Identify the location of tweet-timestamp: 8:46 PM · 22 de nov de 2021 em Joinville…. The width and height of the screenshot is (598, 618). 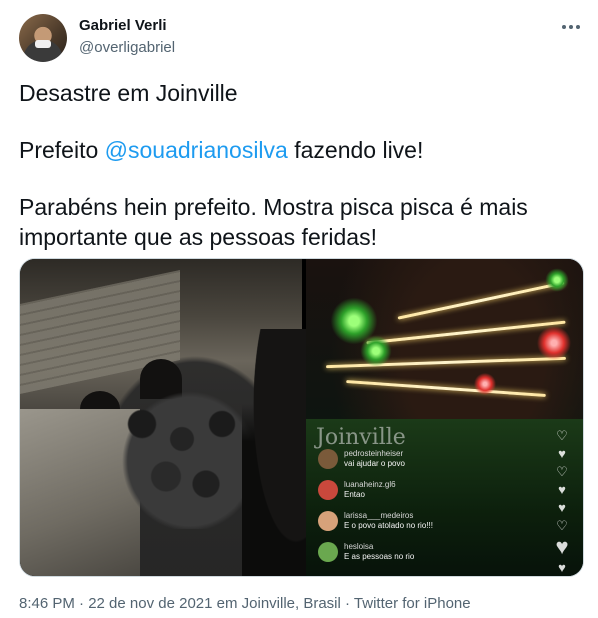
(245, 603).